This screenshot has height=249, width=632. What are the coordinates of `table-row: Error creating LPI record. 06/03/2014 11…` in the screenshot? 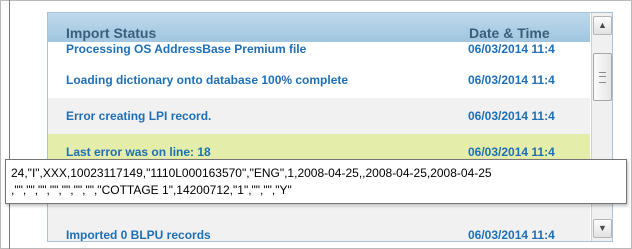 It's located at (319, 116).